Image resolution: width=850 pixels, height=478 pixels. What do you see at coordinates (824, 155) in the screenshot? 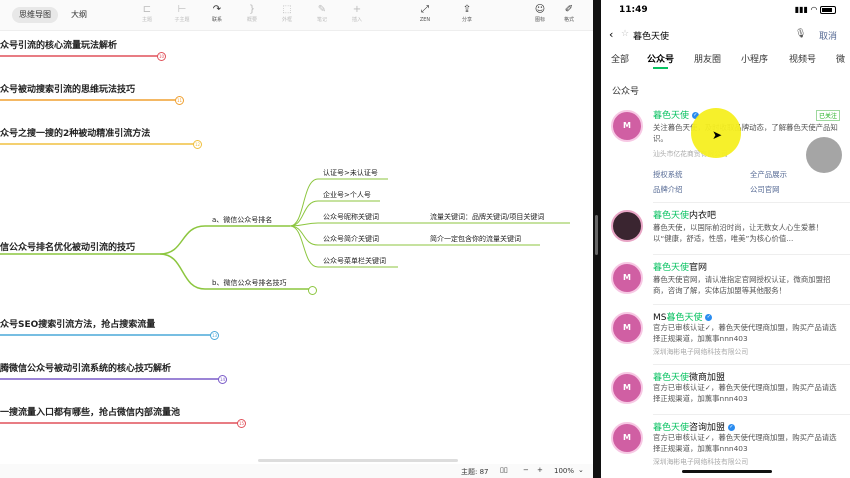
I see `assistive-touch-button` at bounding box center [824, 155].